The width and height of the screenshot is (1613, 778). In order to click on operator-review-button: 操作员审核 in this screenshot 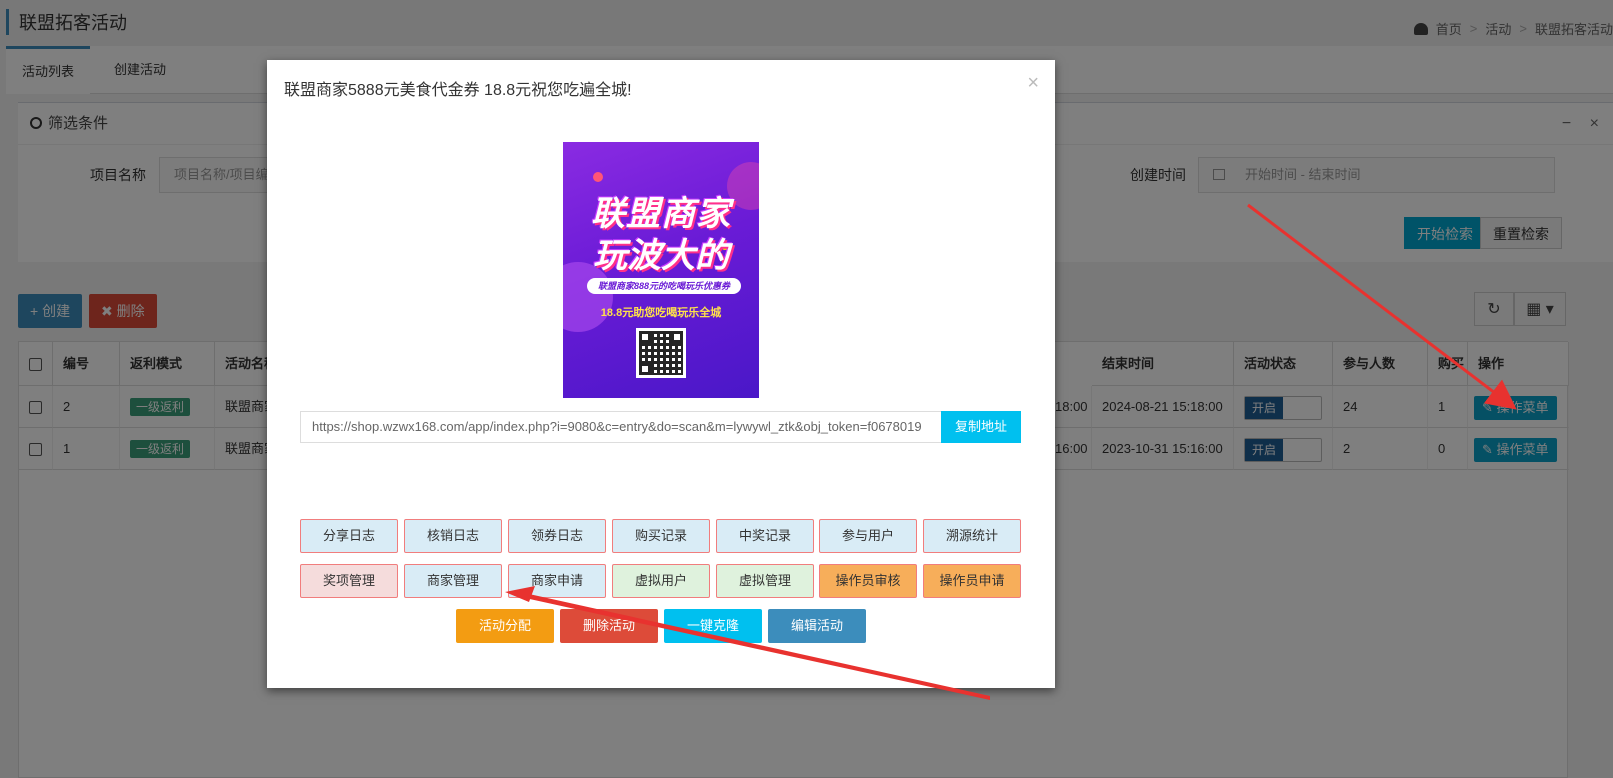, I will do `click(868, 581)`.